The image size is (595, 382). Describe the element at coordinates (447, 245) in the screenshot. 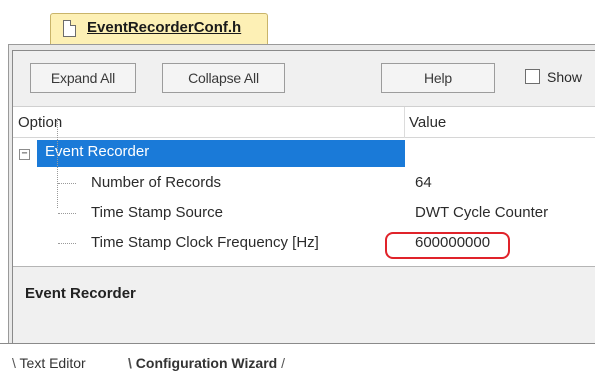

I see `value-highlight-annotation` at that location.